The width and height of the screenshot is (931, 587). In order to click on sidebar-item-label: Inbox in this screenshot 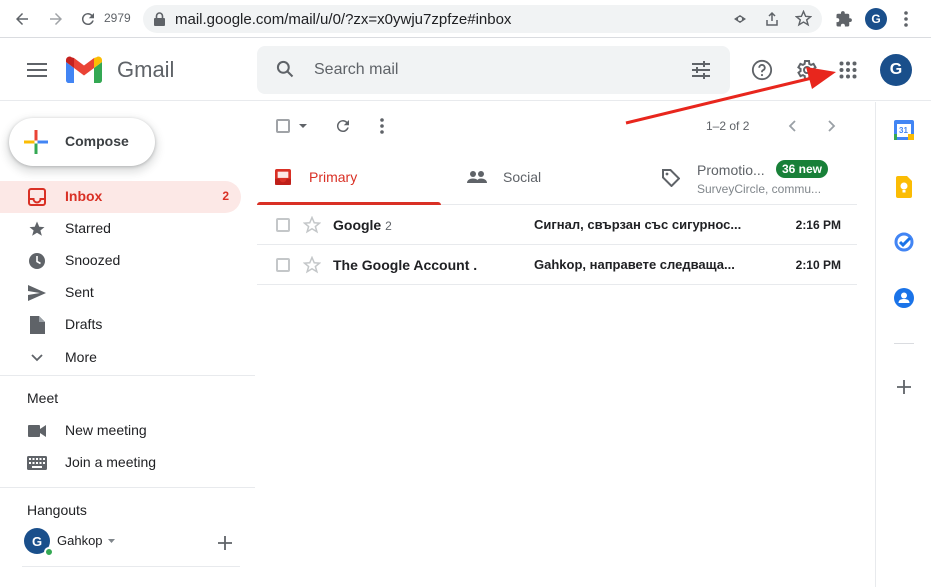, I will do `click(84, 196)`.